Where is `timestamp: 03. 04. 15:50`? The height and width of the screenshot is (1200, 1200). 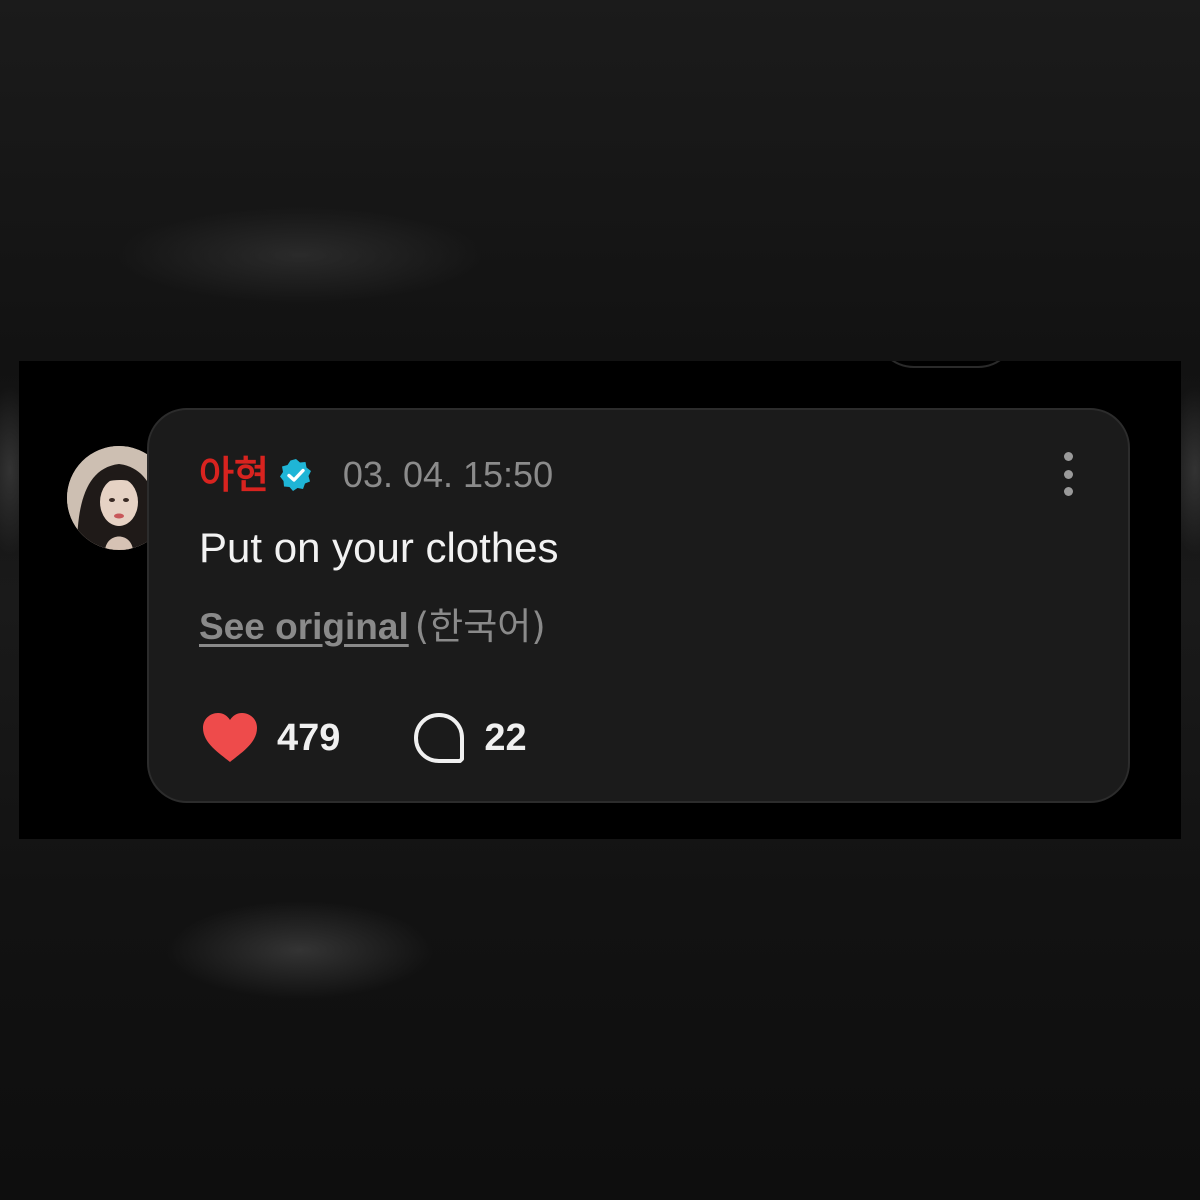 timestamp: 03. 04. 15:50 is located at coordinates (448, 474).